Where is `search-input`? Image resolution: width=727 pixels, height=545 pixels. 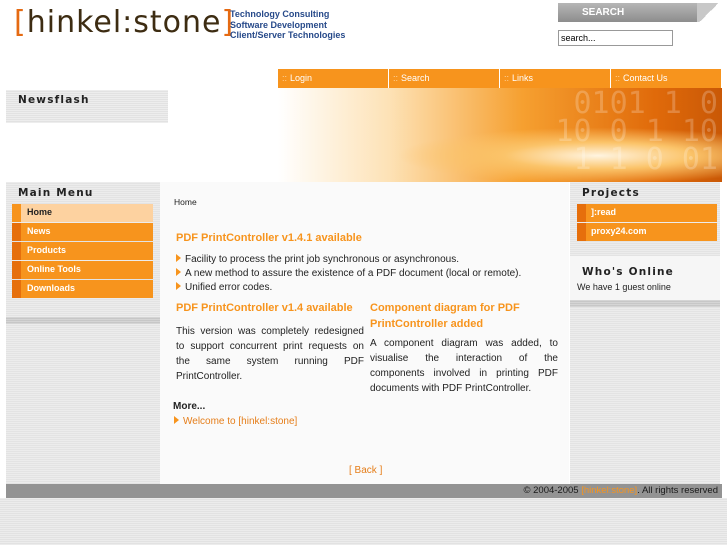
search-input is located at coordinates (615, 38).